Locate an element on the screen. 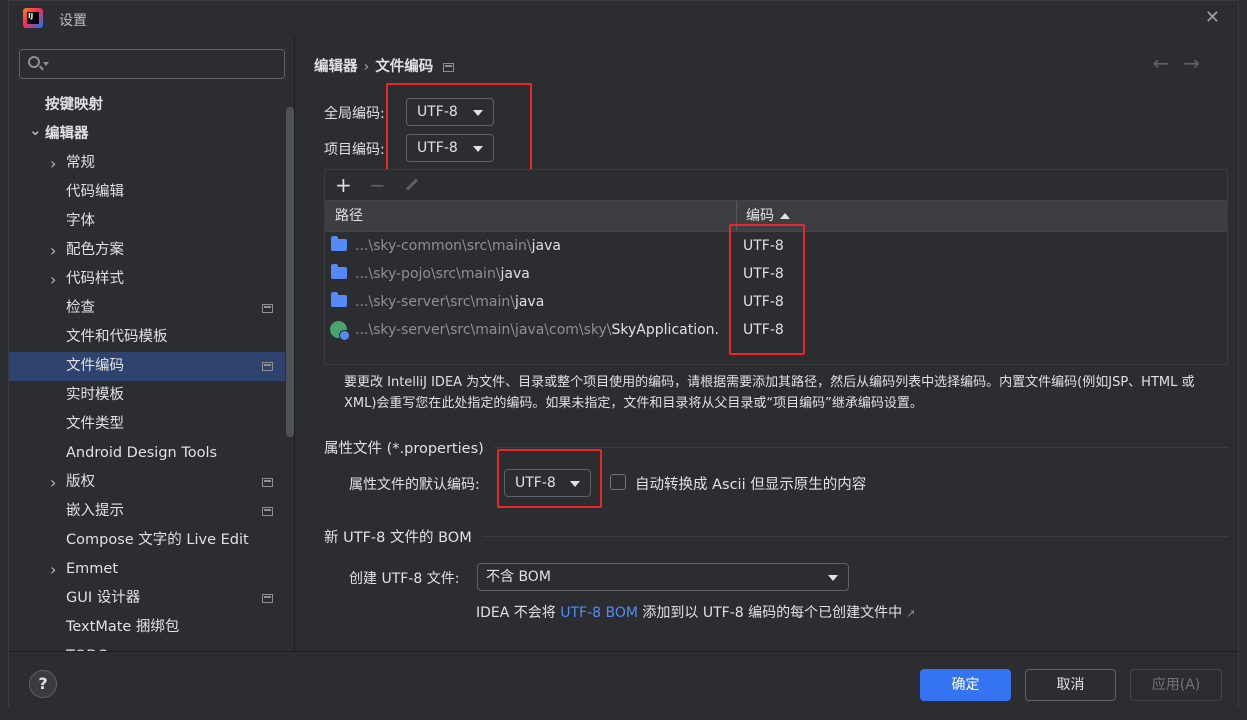 The width and height of the screenshot is (1247, 720). sidebar-item: 代码编辑 is located at coordinates (147, 192).